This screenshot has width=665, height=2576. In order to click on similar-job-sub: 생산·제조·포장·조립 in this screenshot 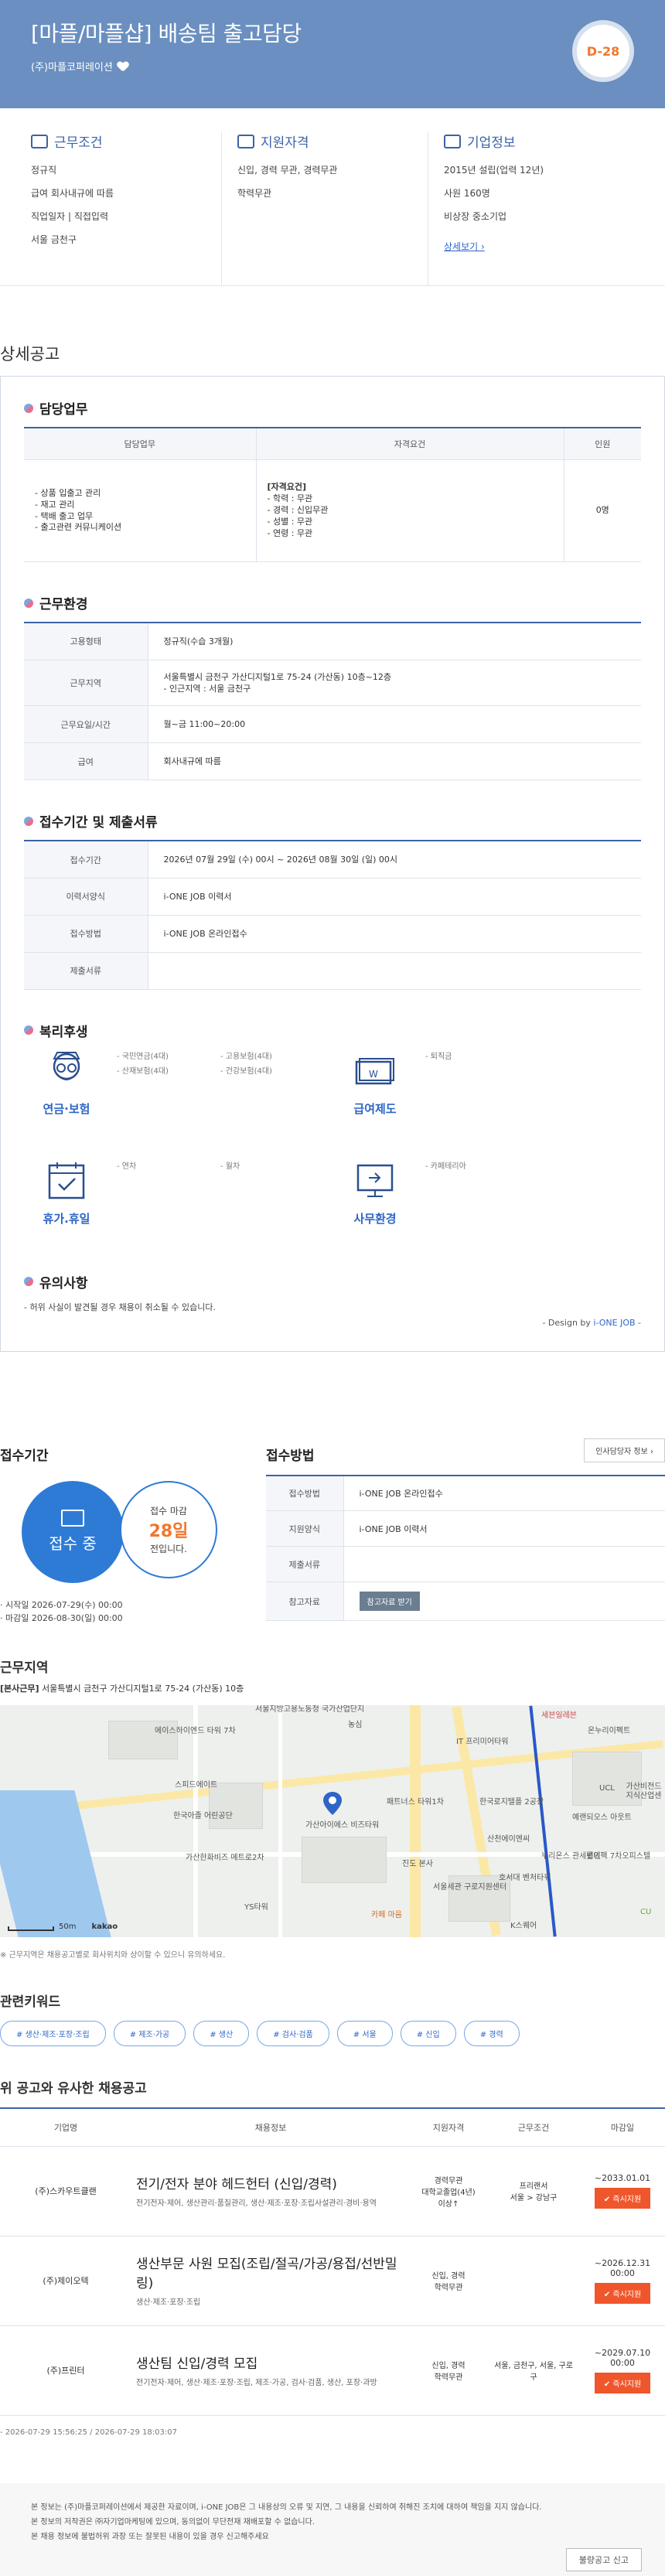, I will do `click(168, 2303)`.